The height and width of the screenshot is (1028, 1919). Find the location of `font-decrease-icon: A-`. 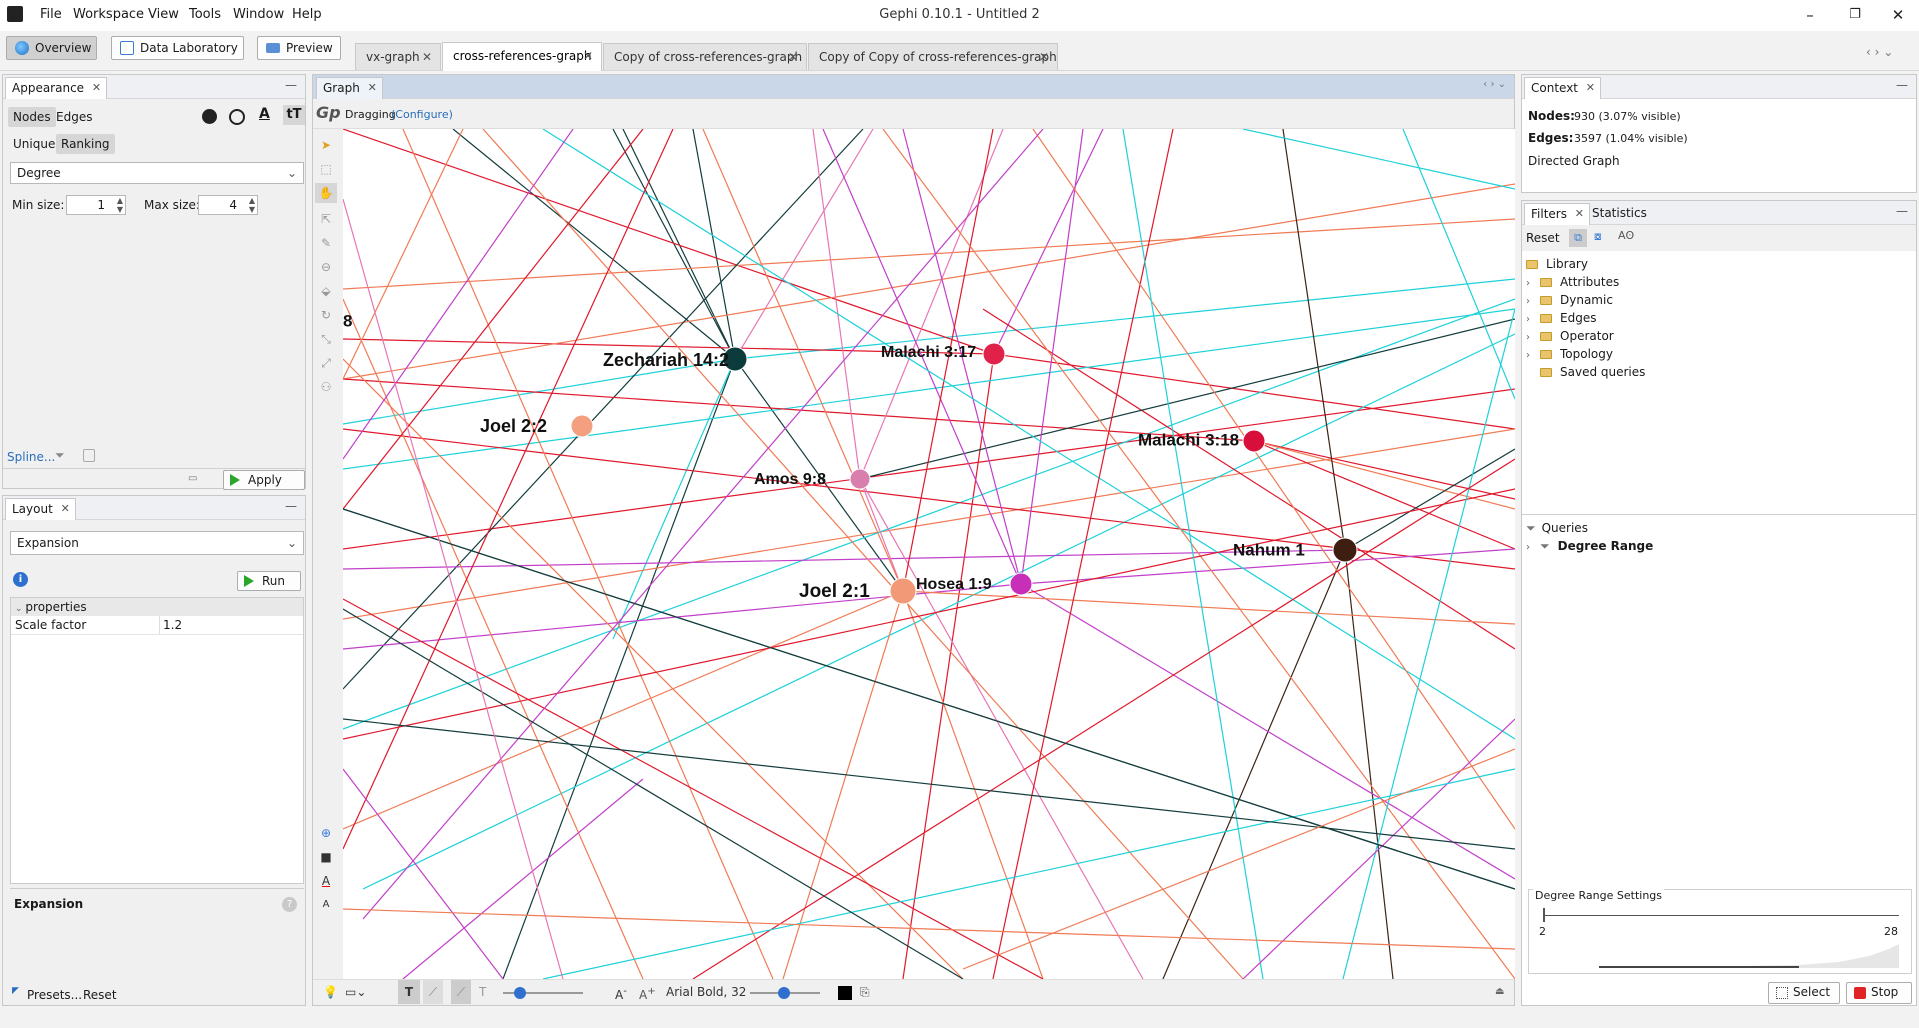

font-decrease-icon: A- is located at coordinates (621, 992).